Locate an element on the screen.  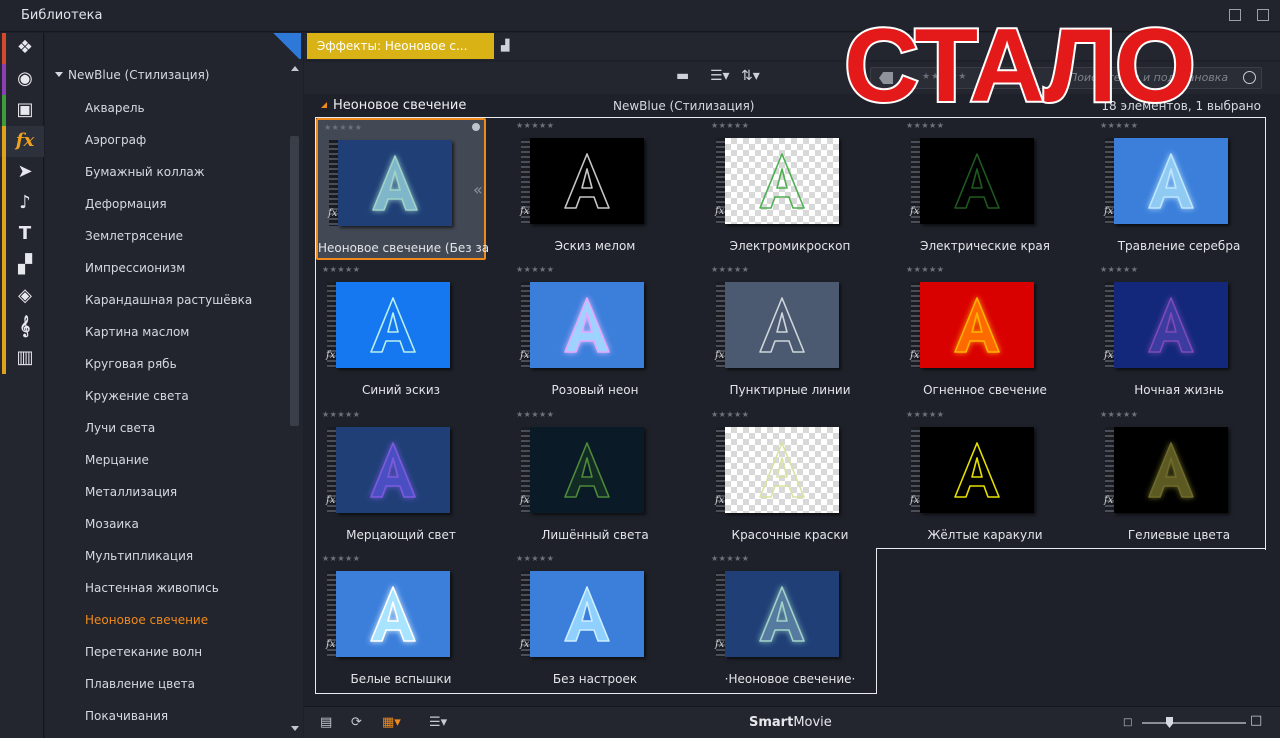
tree-item: Лучи света is located at coordinates (120, 428).